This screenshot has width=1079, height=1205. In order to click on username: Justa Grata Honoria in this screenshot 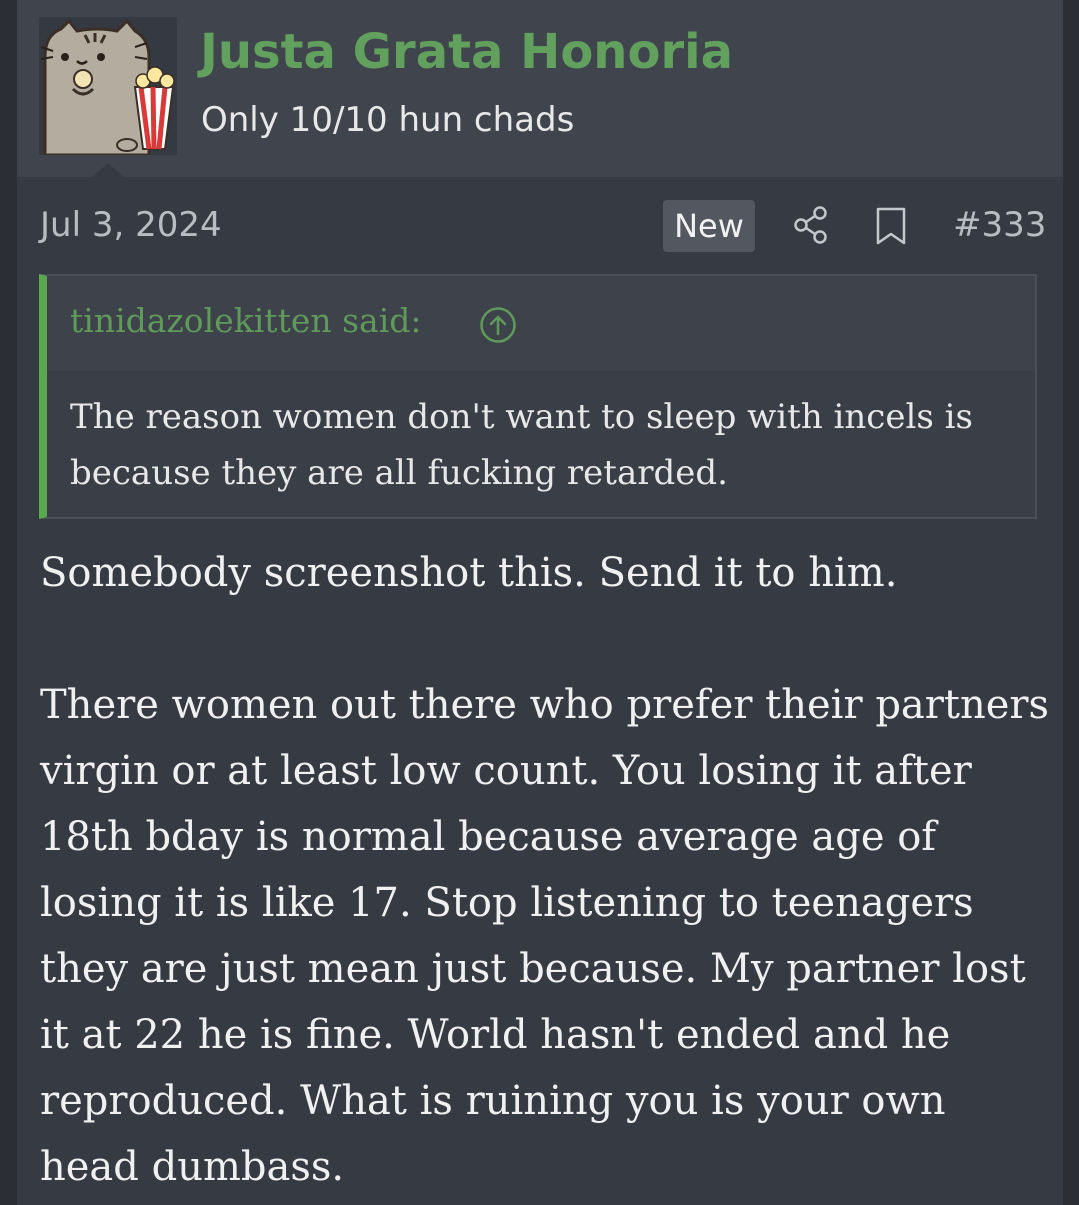, I will do `click(466, 52)`.